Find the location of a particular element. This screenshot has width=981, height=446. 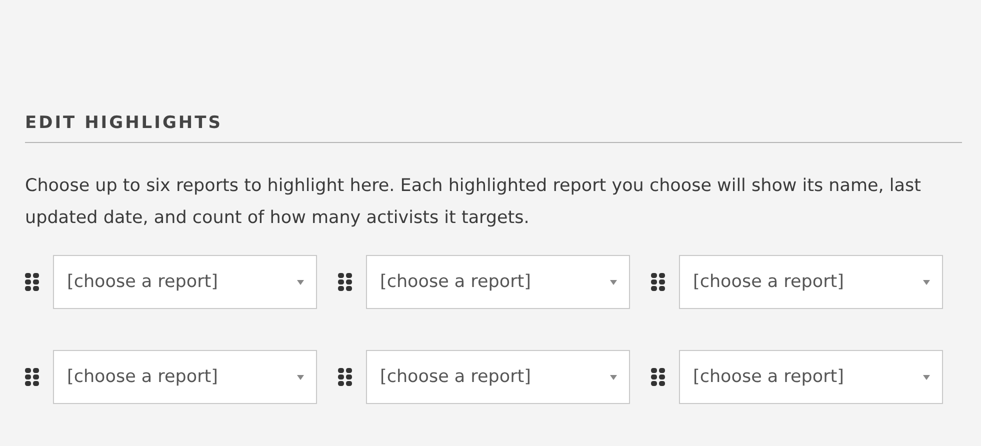

description-text: Choose up to six reports to highlight here. Each highlighted report you choose will show its name, last updated date, and count of how many activists it targets. is located at coordinates (473, 202).